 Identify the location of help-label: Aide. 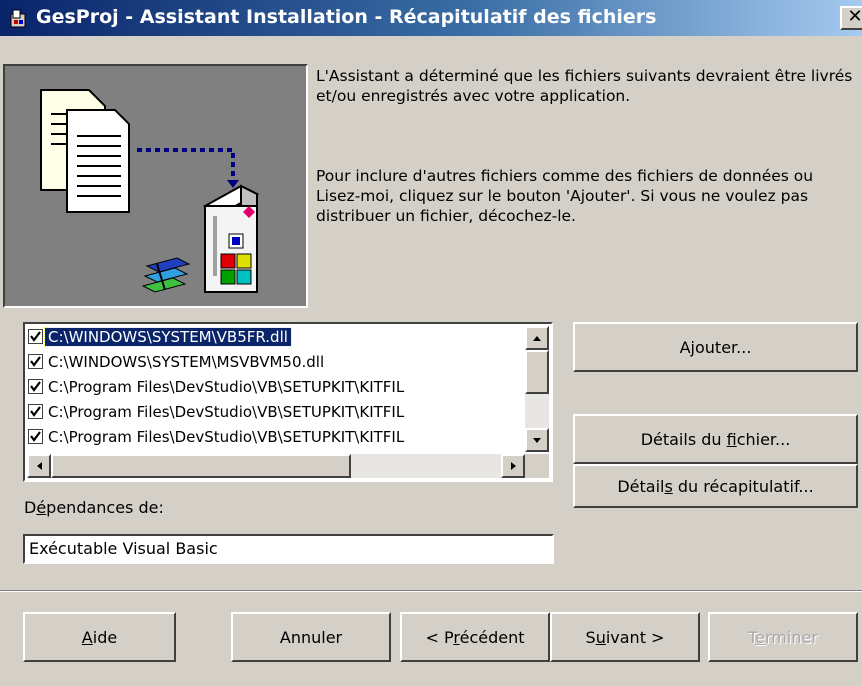
(99, 637).